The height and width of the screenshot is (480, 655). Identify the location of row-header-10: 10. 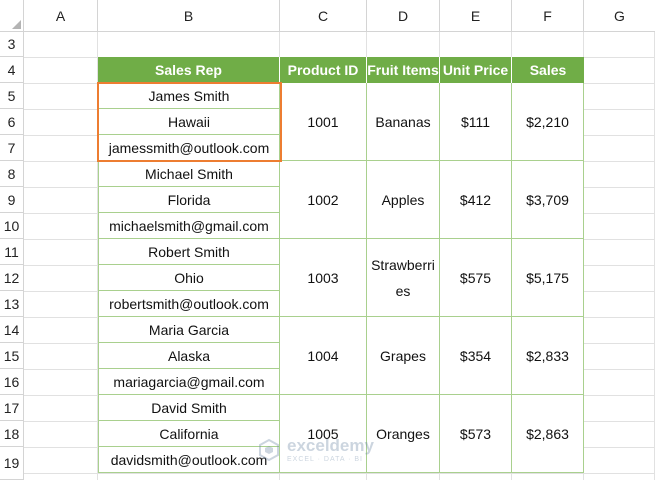
(12, 226).